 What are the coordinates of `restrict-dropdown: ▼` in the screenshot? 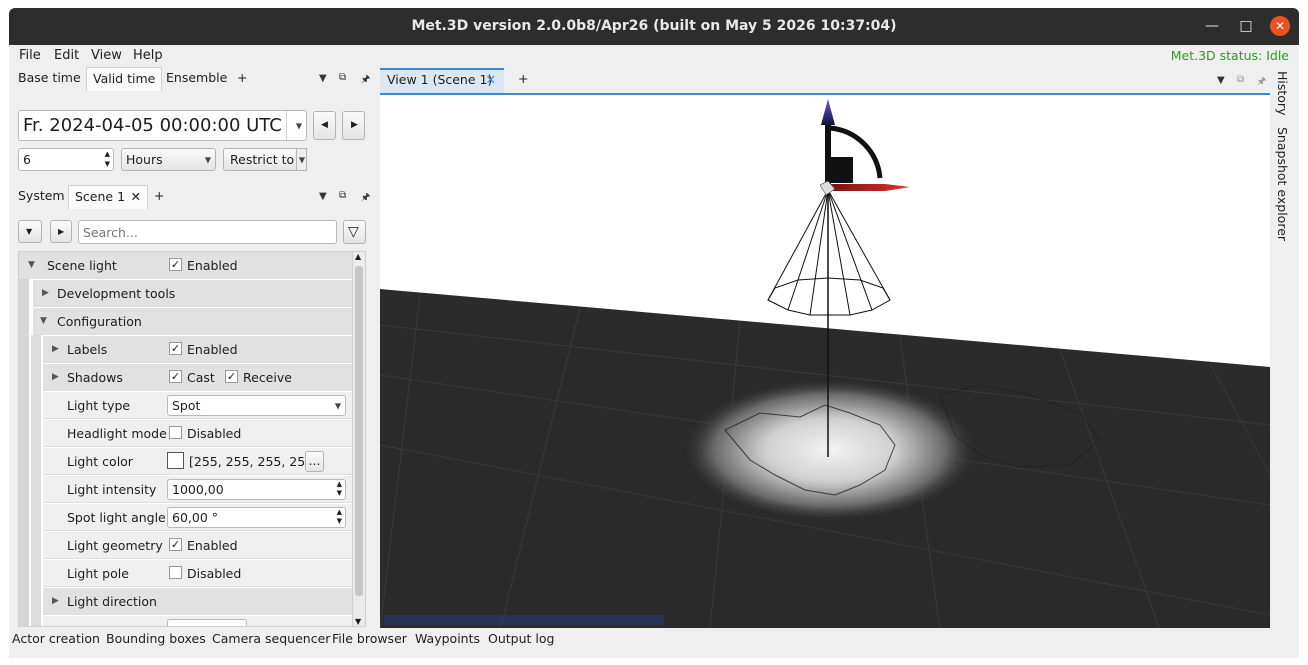 It's located at (301, 159).